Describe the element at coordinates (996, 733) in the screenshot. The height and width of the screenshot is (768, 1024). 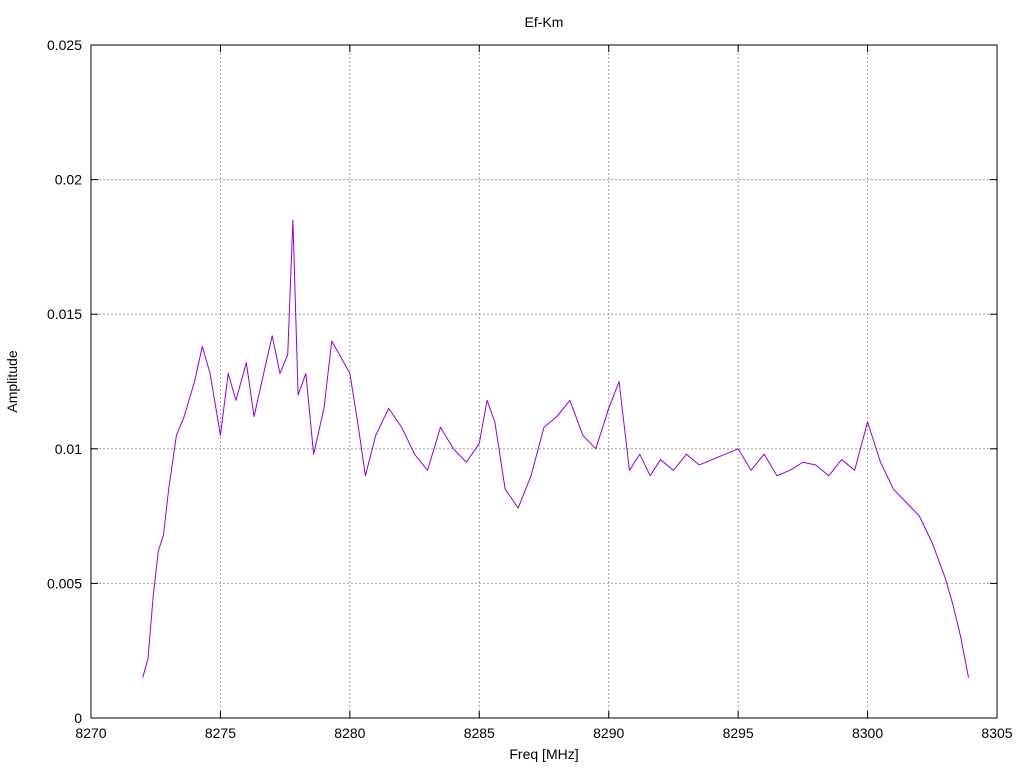
I see `x-tick-label: 8305` at that location.